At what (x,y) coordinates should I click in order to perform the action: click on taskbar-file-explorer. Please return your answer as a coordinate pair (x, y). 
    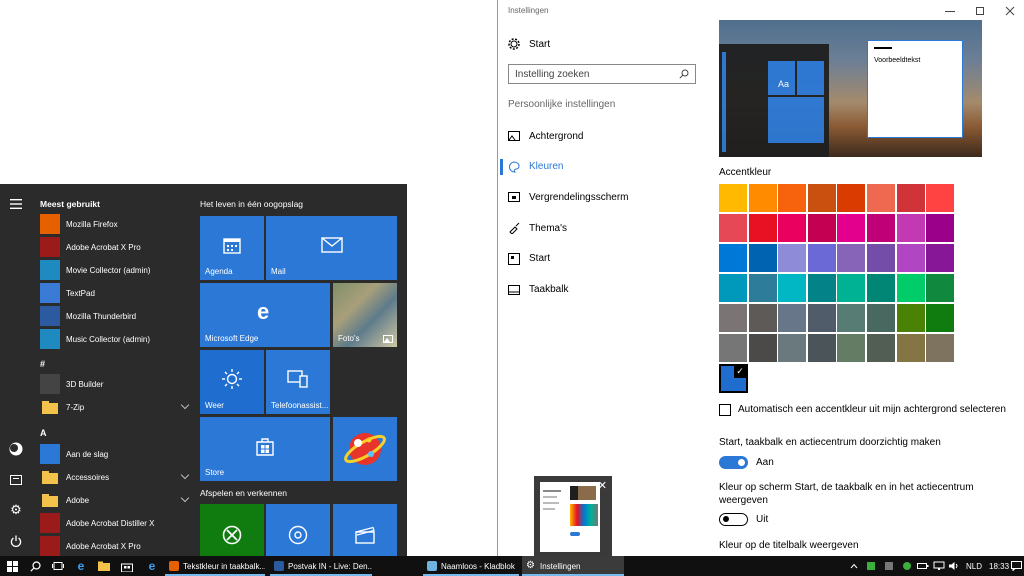
    Looking at the image, I should click on (104, 566).